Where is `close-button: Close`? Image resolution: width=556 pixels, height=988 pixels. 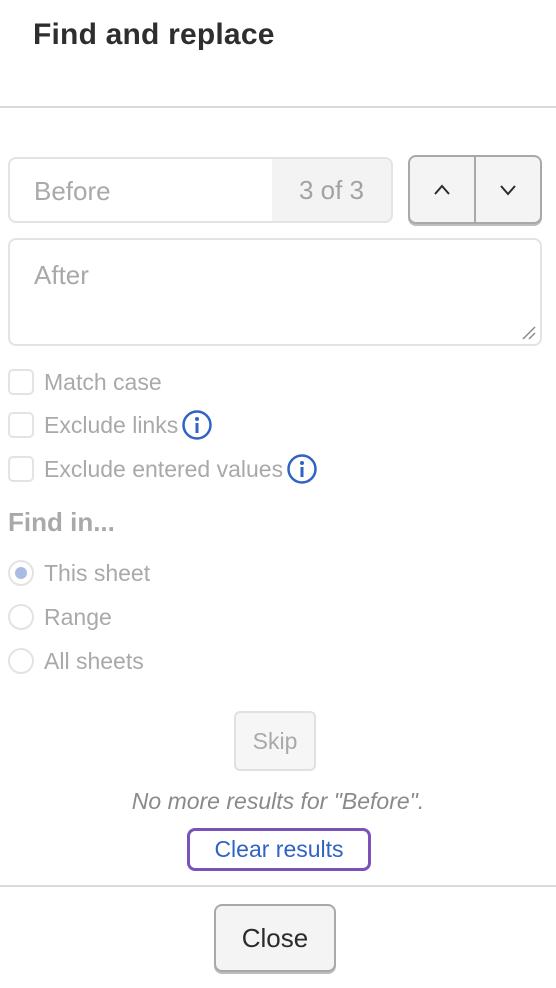
close-button: Close is located at coordinates (275, 938).